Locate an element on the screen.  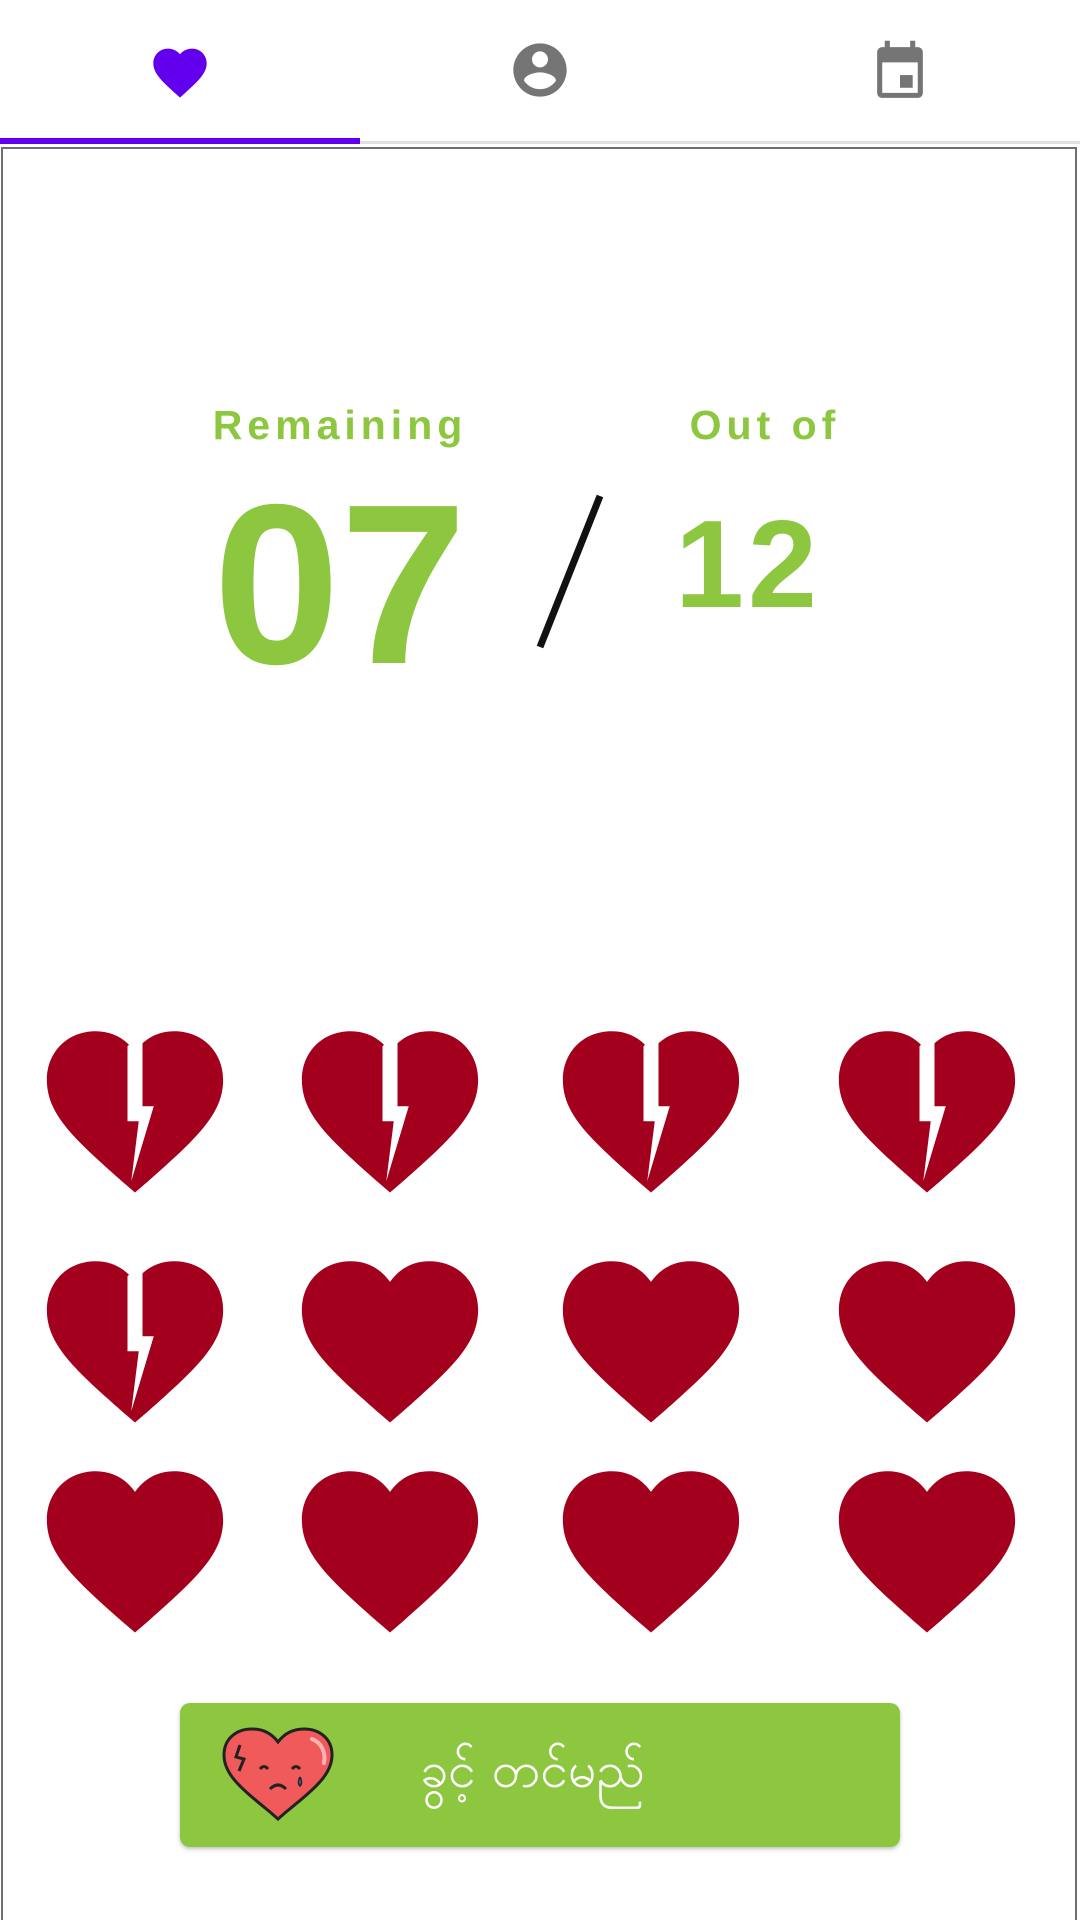
account-circle-icon is located at coordinates (540, 70).